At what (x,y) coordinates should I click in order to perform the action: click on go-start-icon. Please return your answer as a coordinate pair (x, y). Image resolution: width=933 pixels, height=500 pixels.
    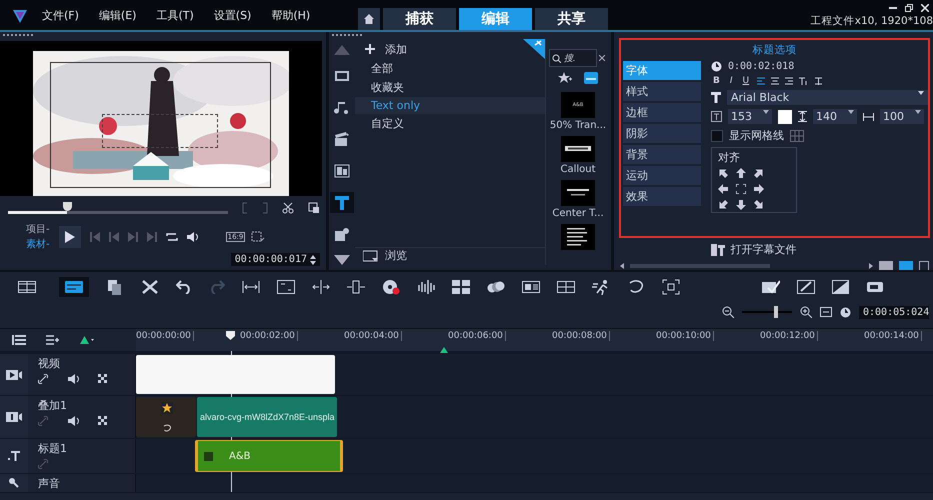
    Looking at the image, I should click on (95, 237).